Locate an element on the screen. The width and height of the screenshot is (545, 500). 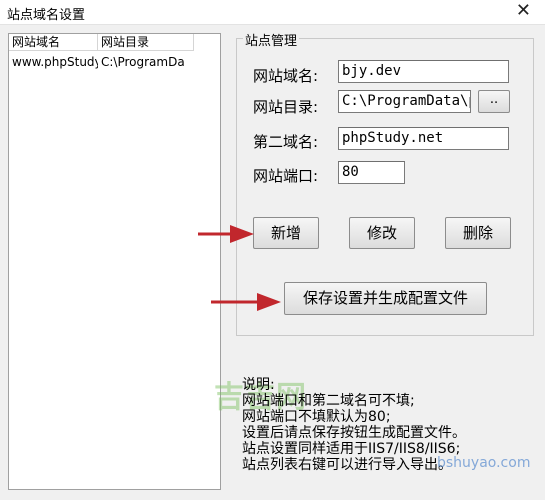
port-label: 网站端口: is located at coordinates (286, 176).